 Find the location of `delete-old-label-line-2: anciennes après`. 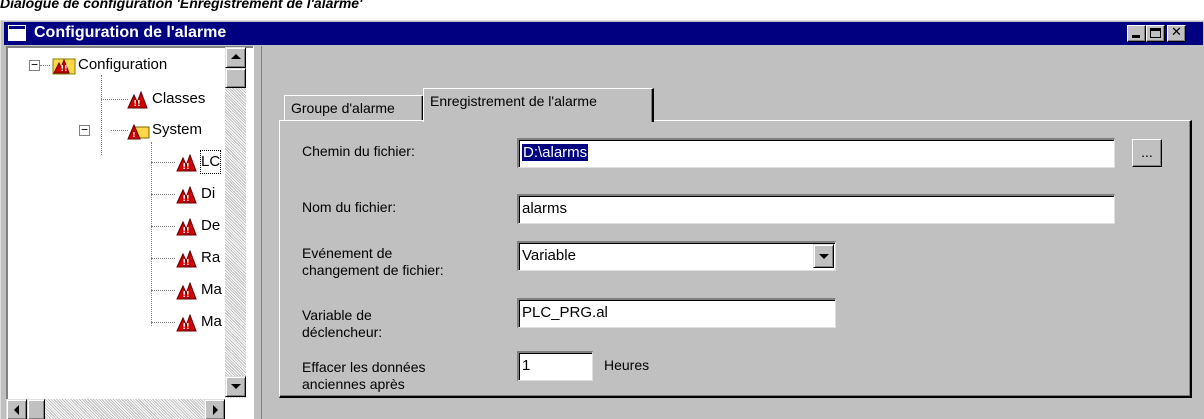

delete-old-label-line-2: anciennes après is located at coordinates (353, 384).